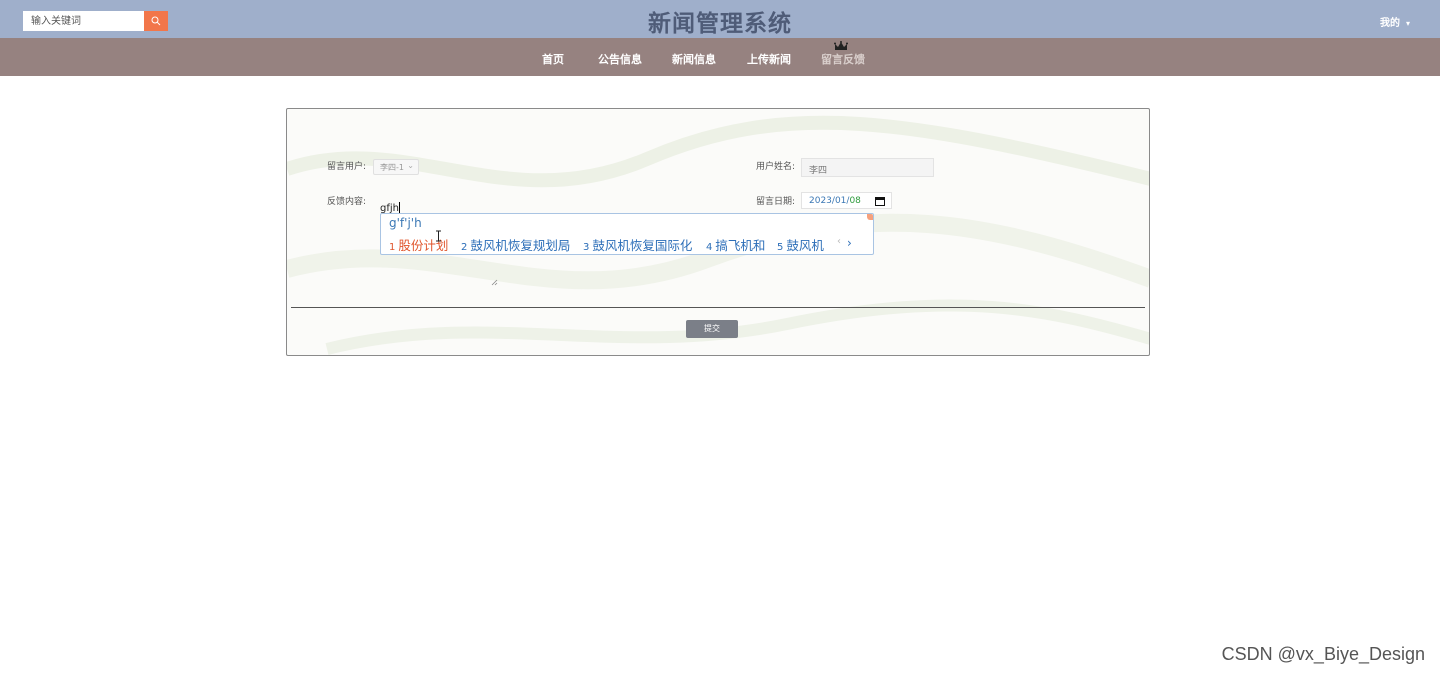 The height and width of the screenshot is (675, 1440). I want to click on ime-candidate-text: 鼓风机, so click(805, 245).